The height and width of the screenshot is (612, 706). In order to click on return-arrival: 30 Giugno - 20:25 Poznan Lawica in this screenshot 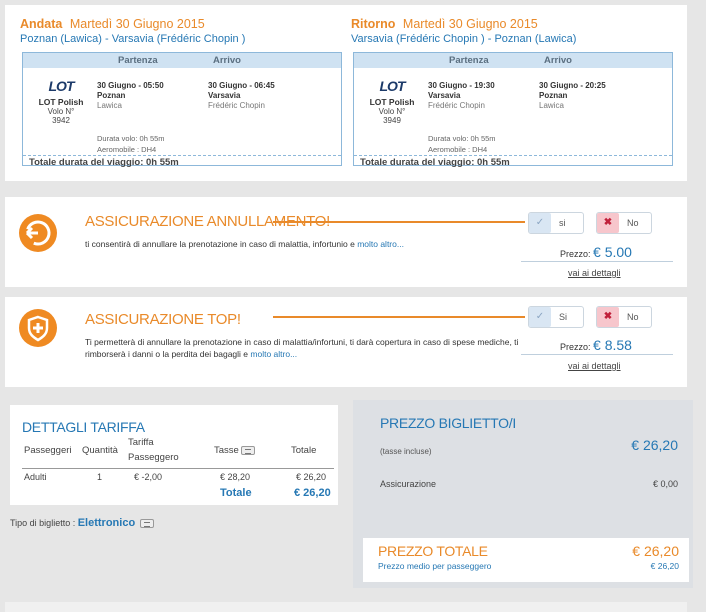, I will do `click(572, 96)`.